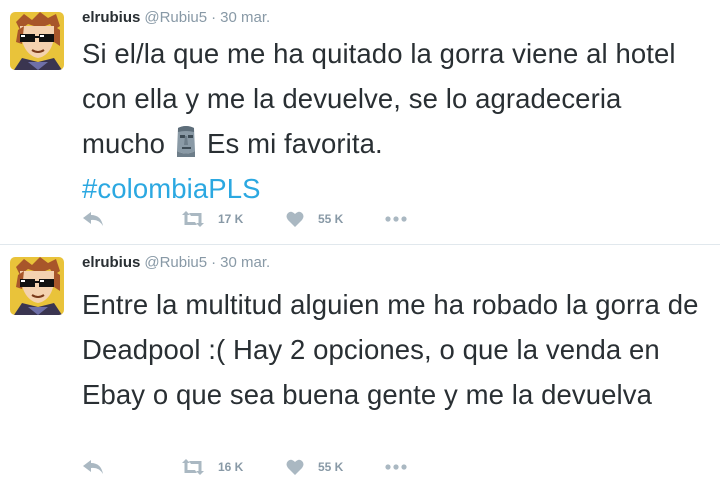 The height and width of the screenshot is (481, 720). Describe the element at coordinates (262, 219) in the screenshot. I see `tweet-actions: 17 K 55 K` at that location.